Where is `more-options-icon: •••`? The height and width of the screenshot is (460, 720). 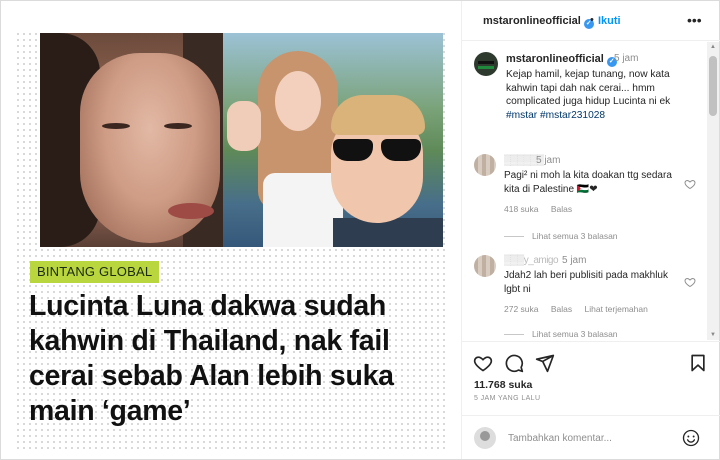 more-options-icon: ••• is located at coordinates (694, 20).